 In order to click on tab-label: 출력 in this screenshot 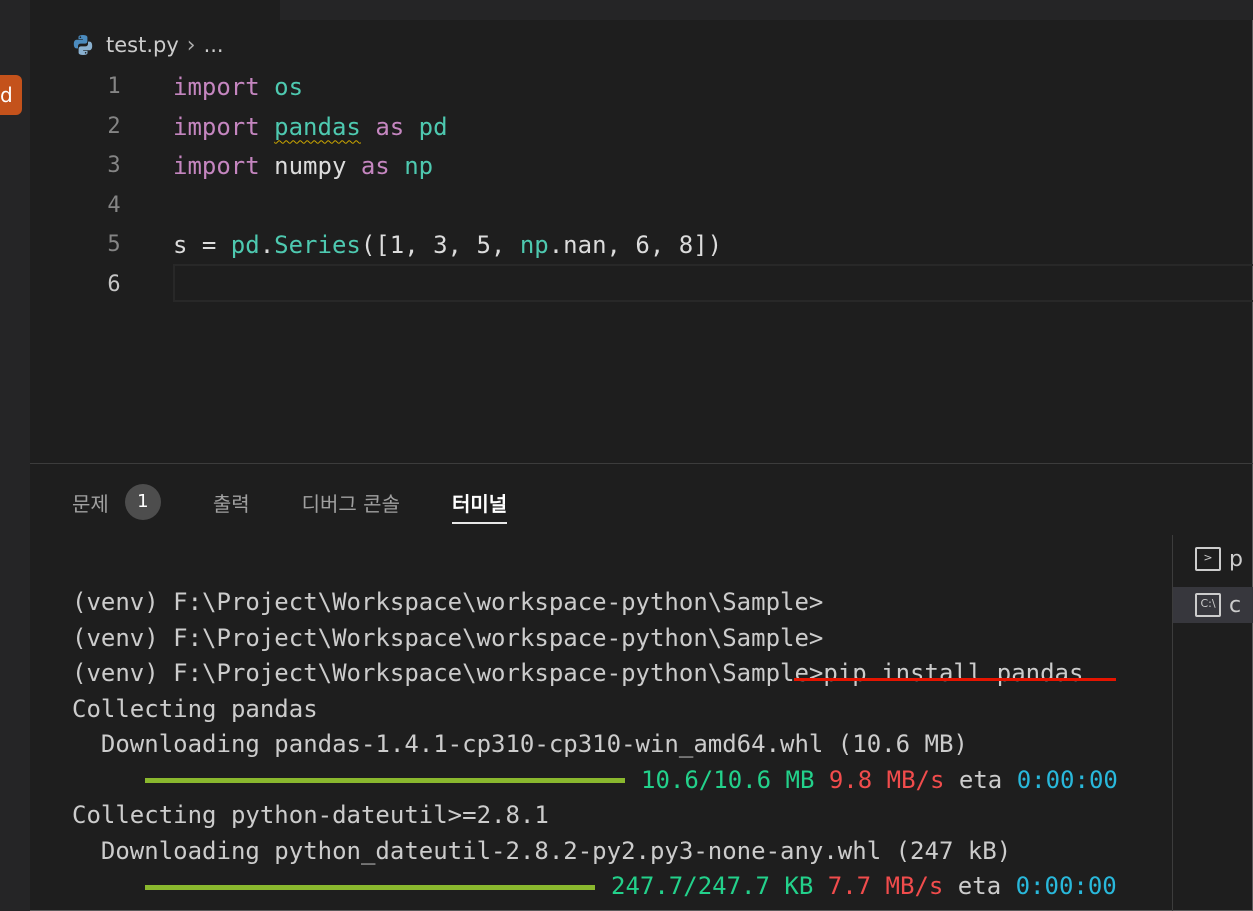, I will do `click(231, 503)`.